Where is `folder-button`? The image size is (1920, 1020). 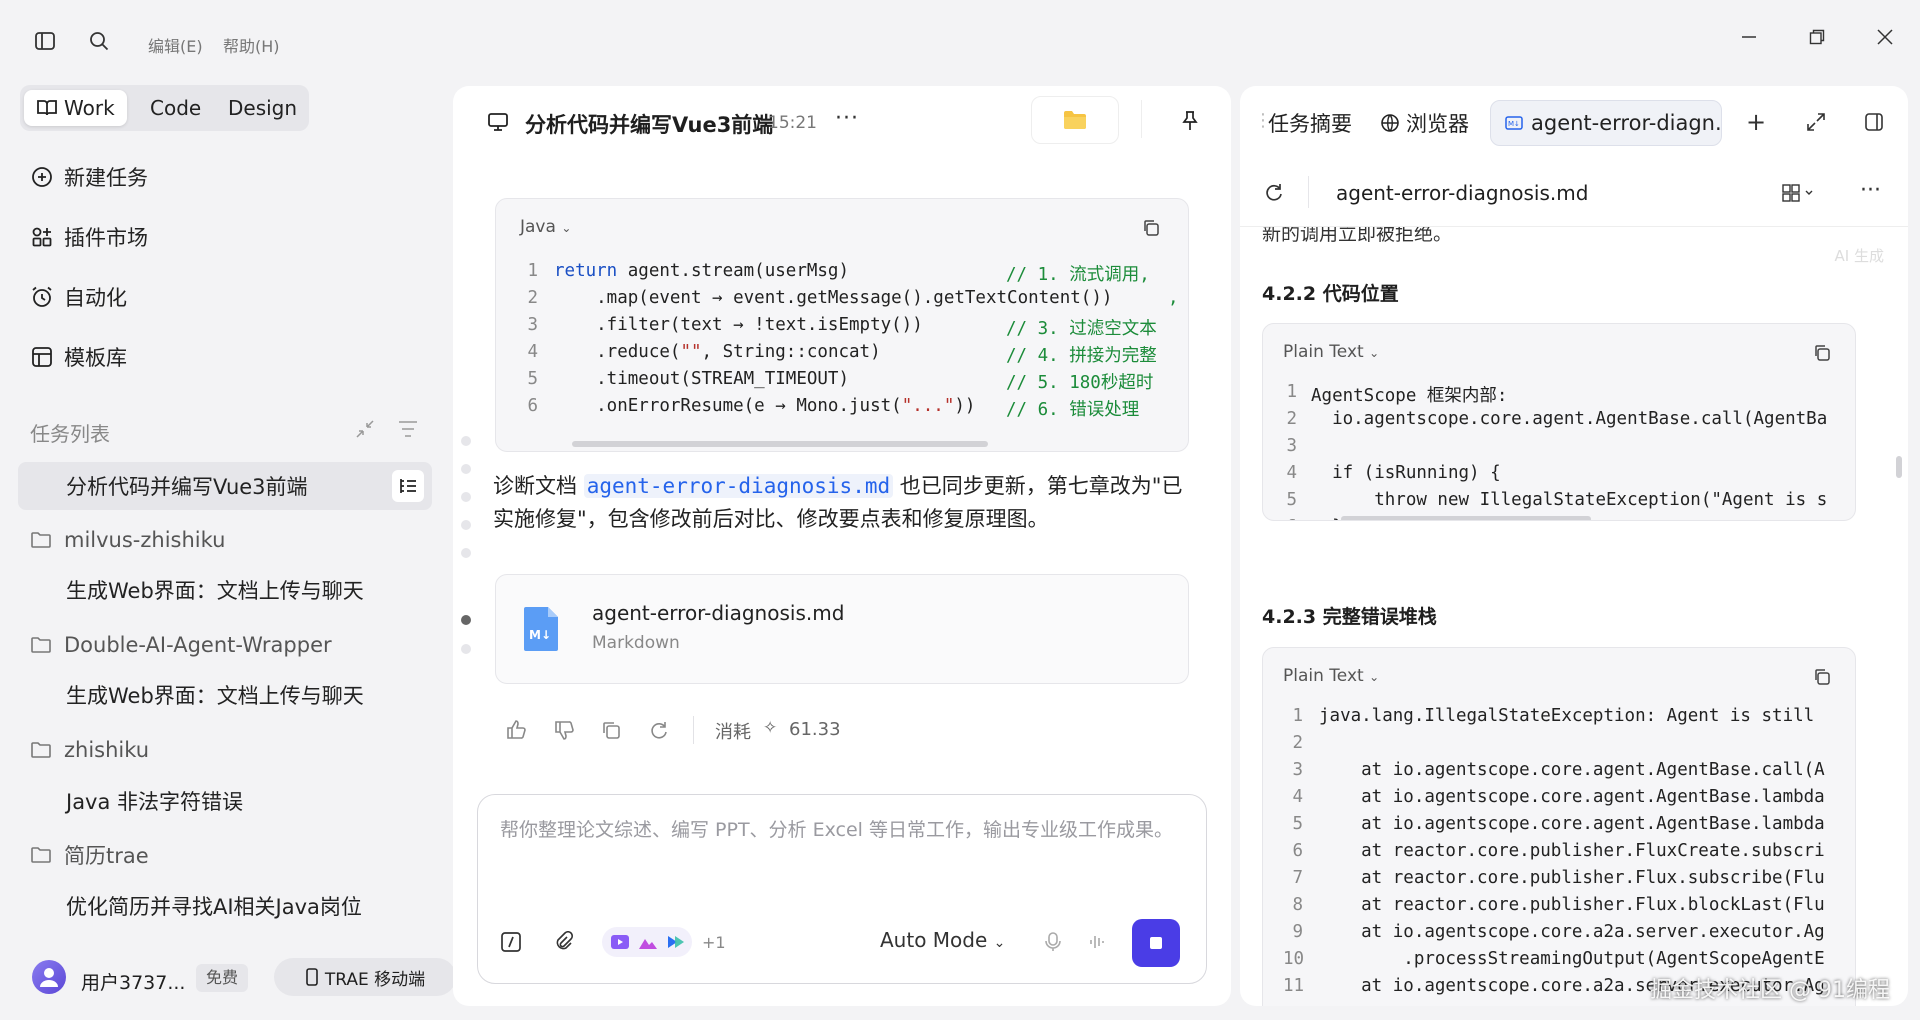
folder-button is located at coordinates (1075, 120).